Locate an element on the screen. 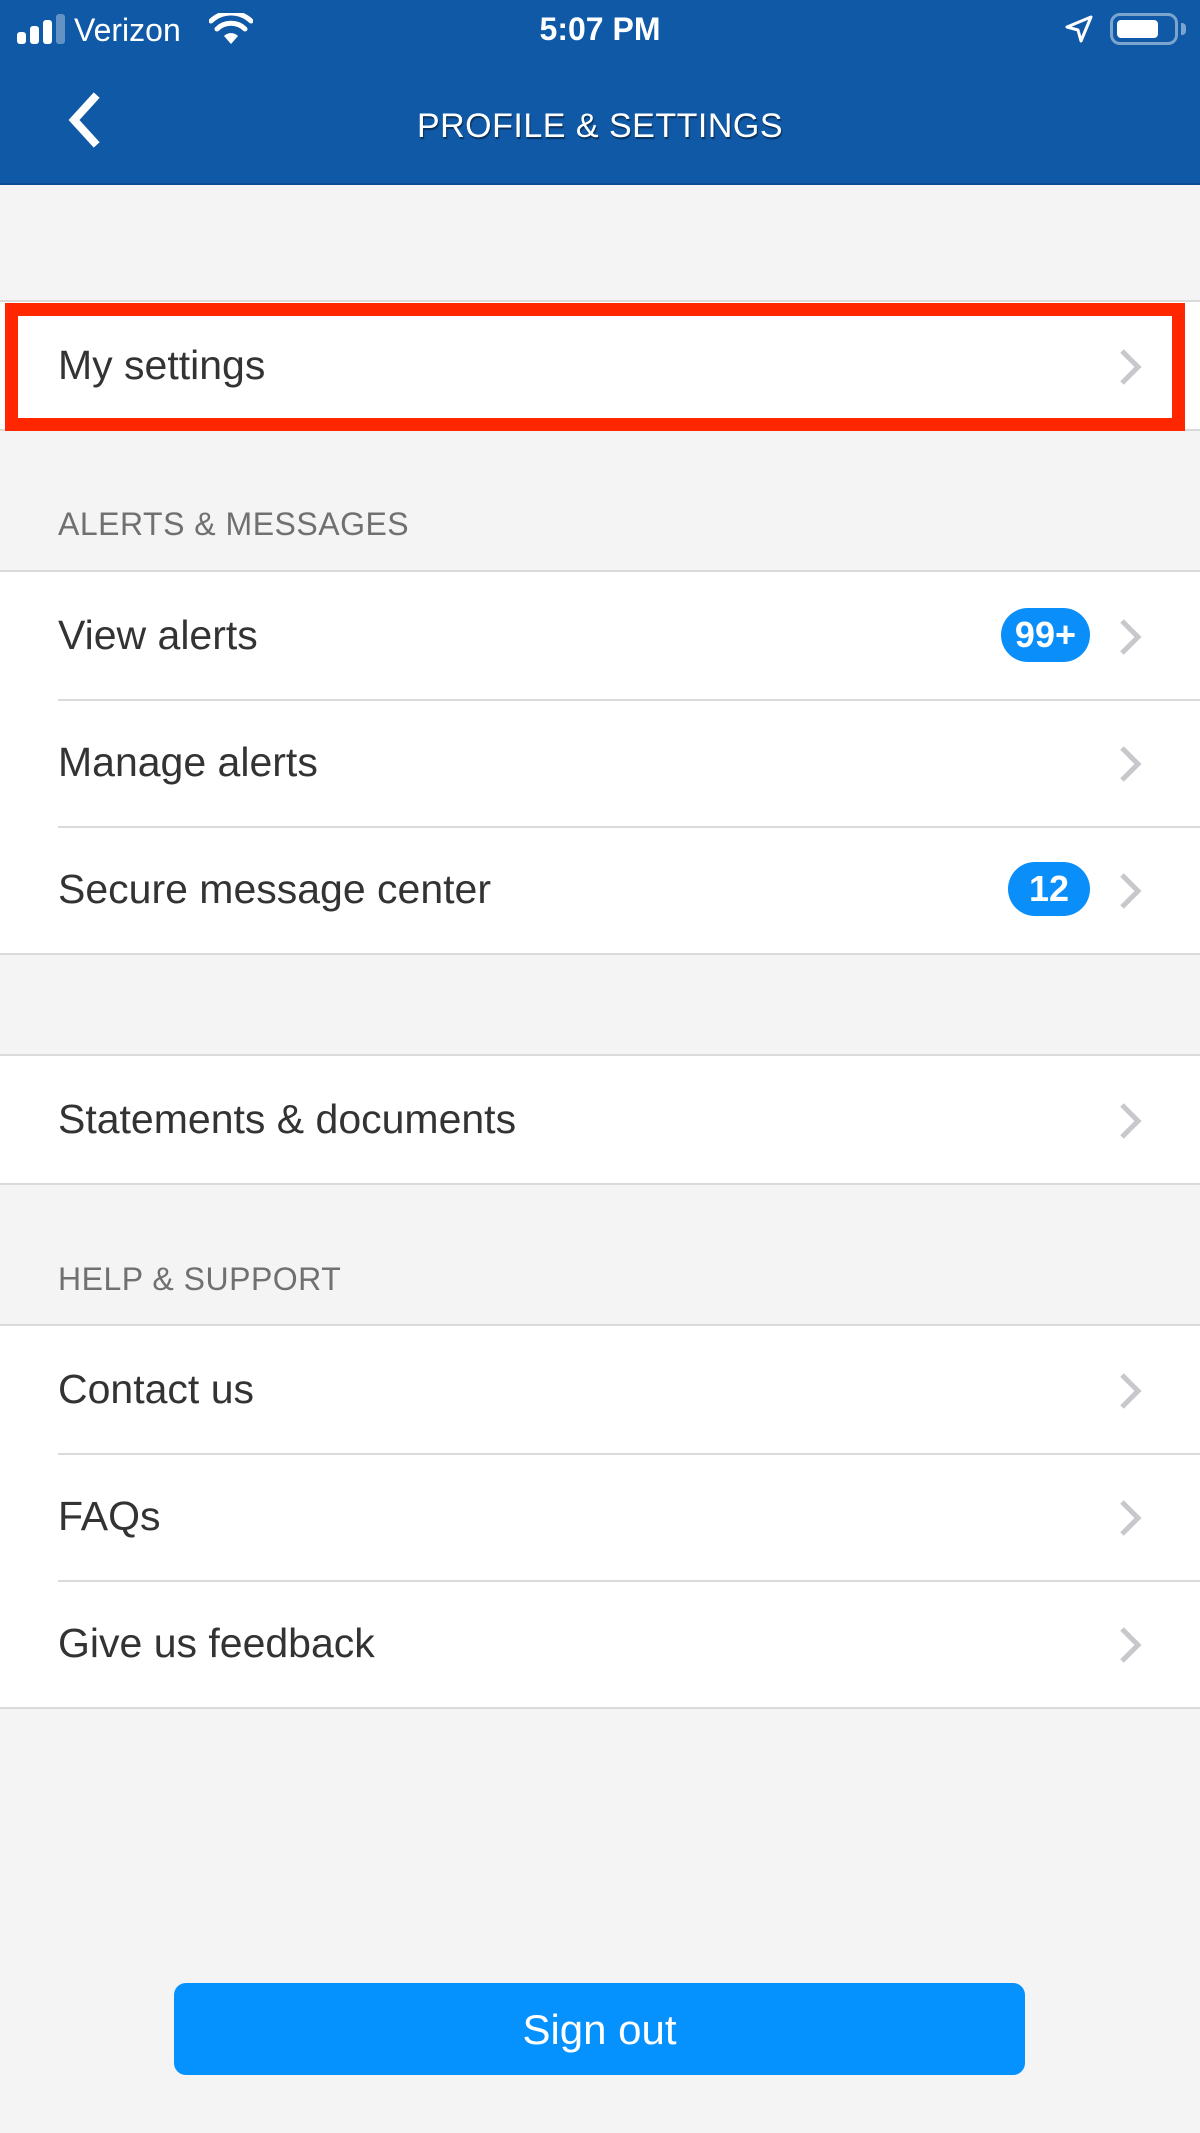 This screenshot has height=2133, width=1200. status-time: 5:07 PM is located at coordinates (600, 29).